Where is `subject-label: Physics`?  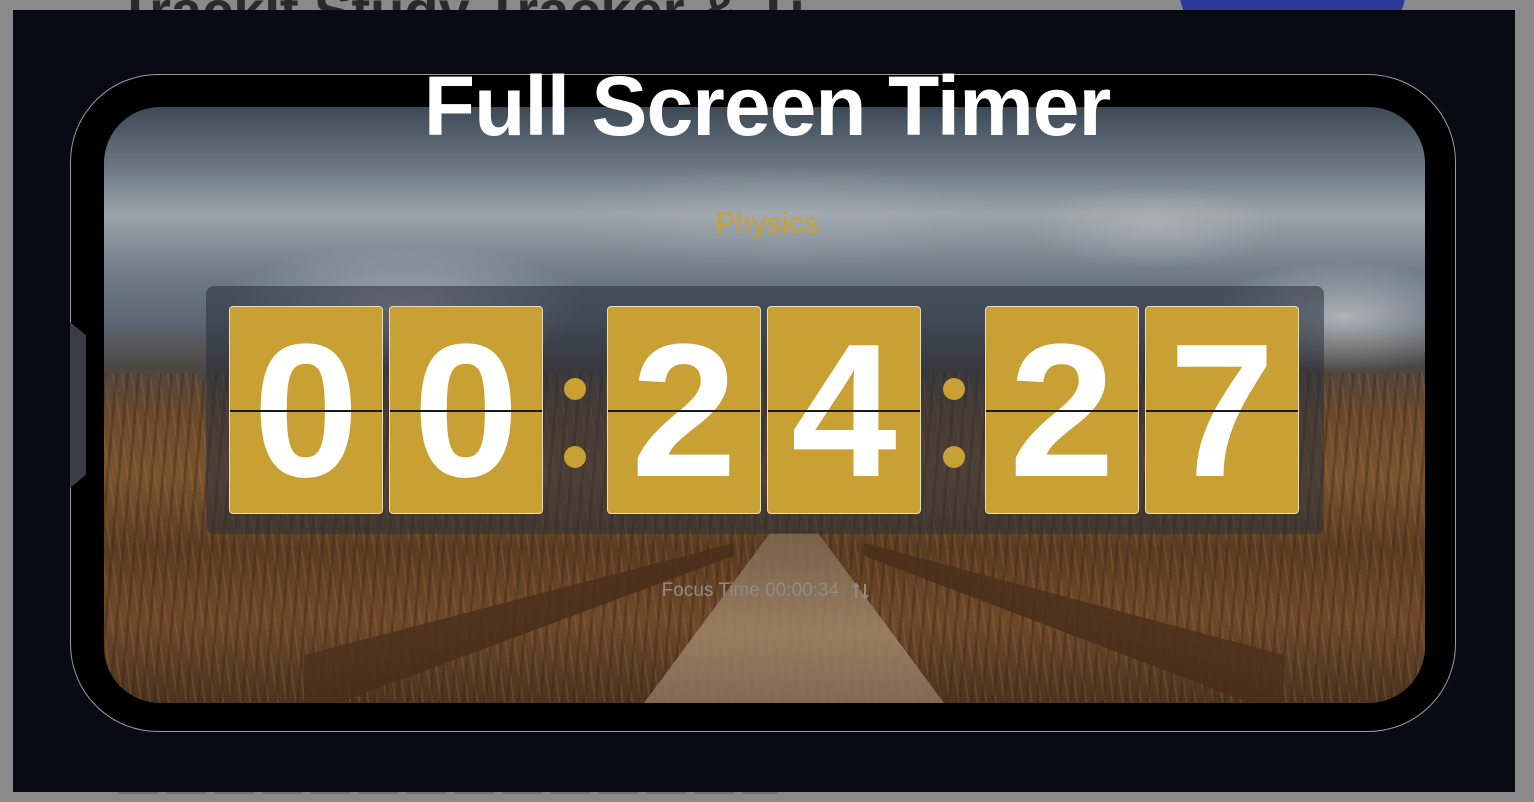 subject-label: Physics is located at coordinates (767, 224).